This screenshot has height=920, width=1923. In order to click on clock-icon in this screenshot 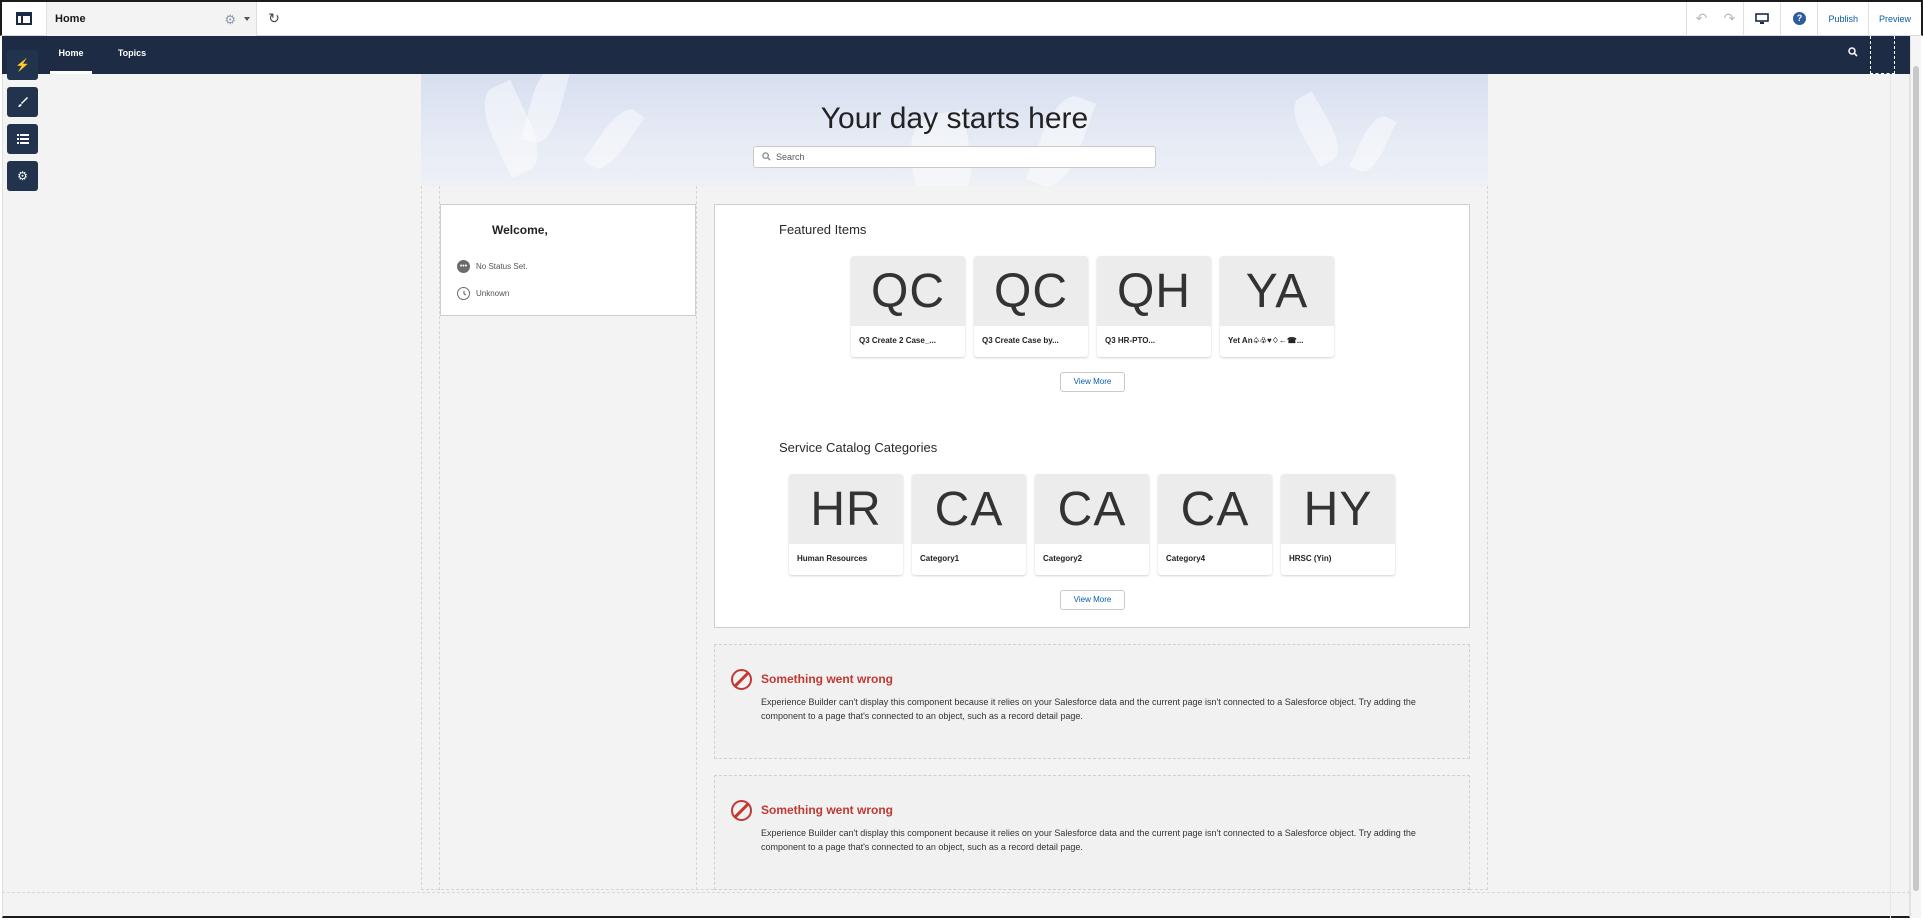, I will do `click(463, 293)`.